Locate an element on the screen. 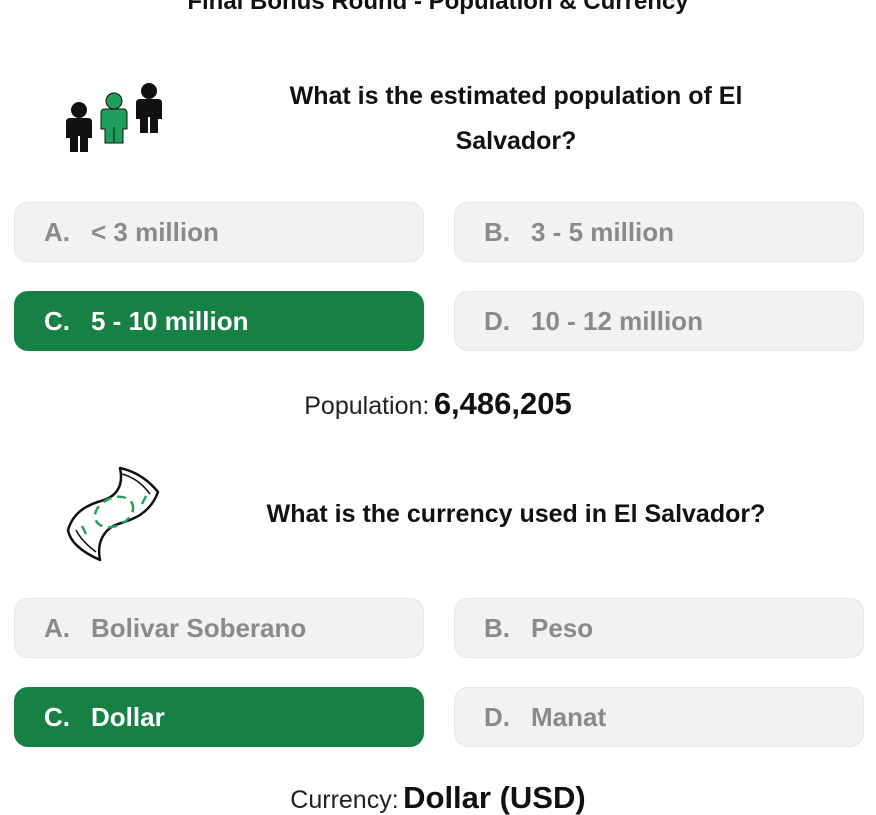  q1-option-a: A. < 3 million is located at coordinates (219, 232).